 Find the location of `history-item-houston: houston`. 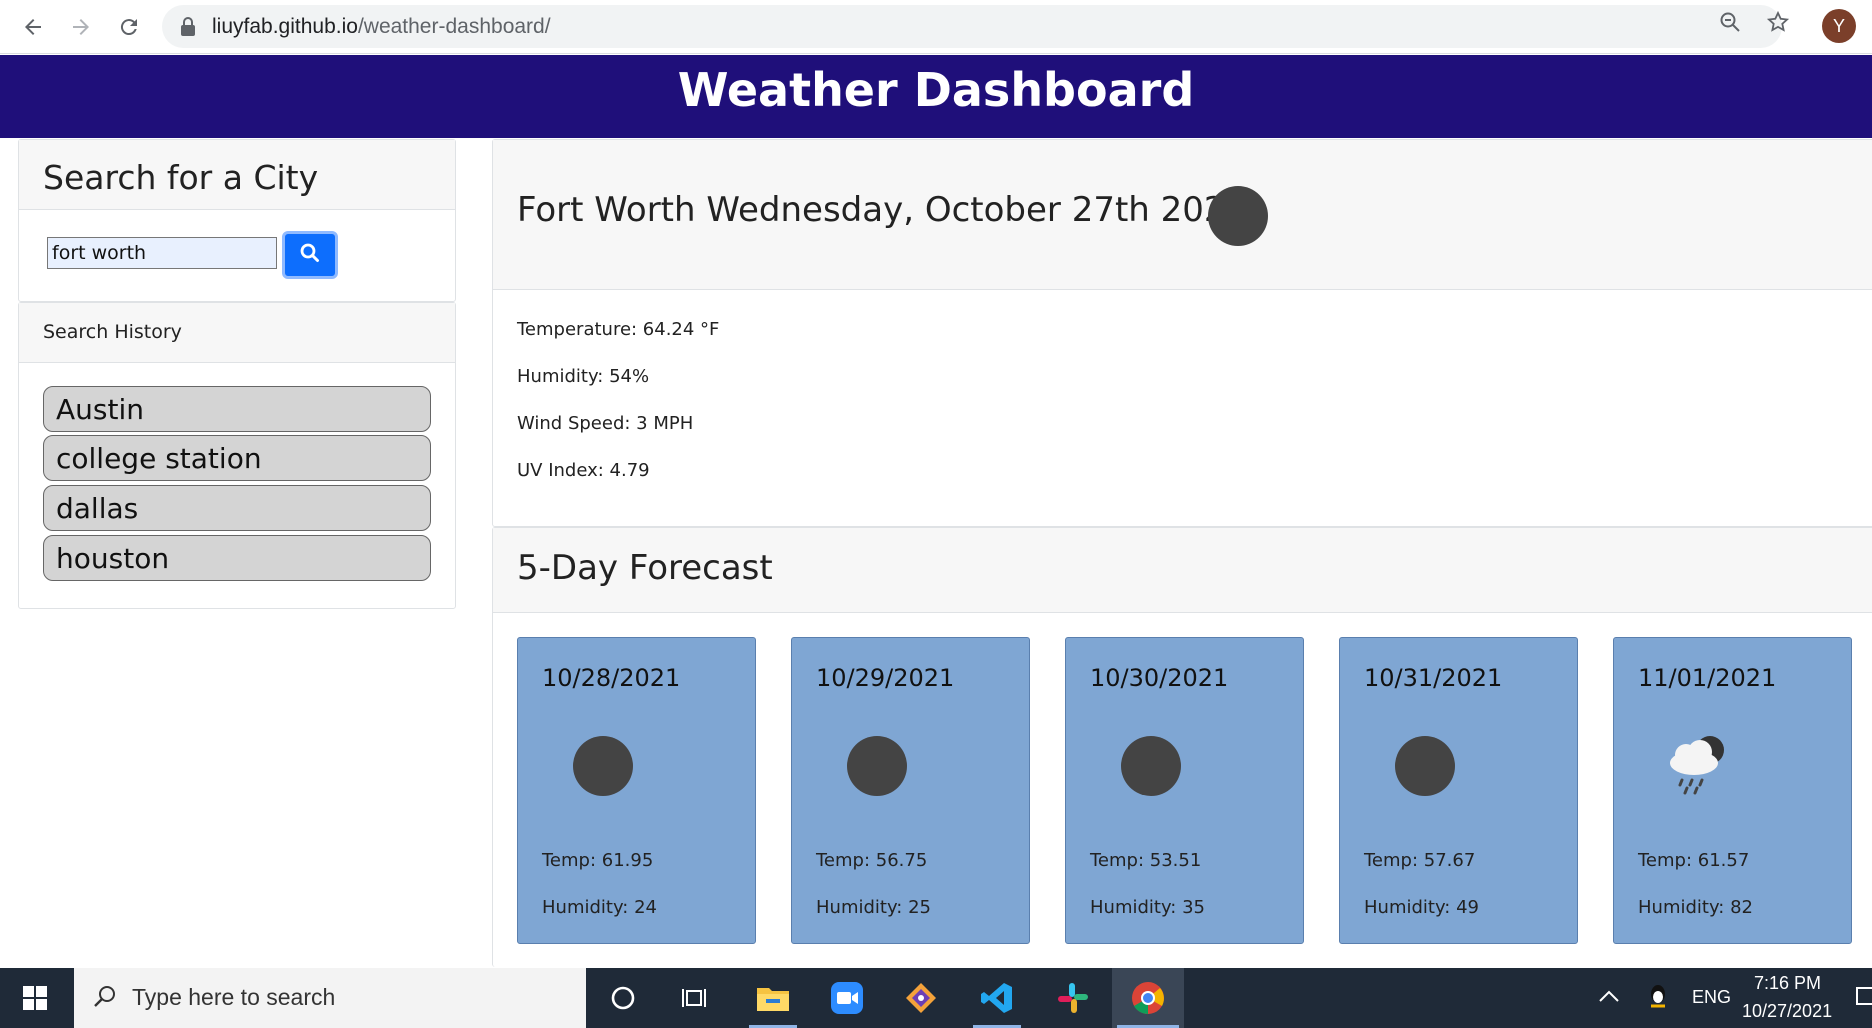

history-item-houston: houston is located at coordinates (237, 558).